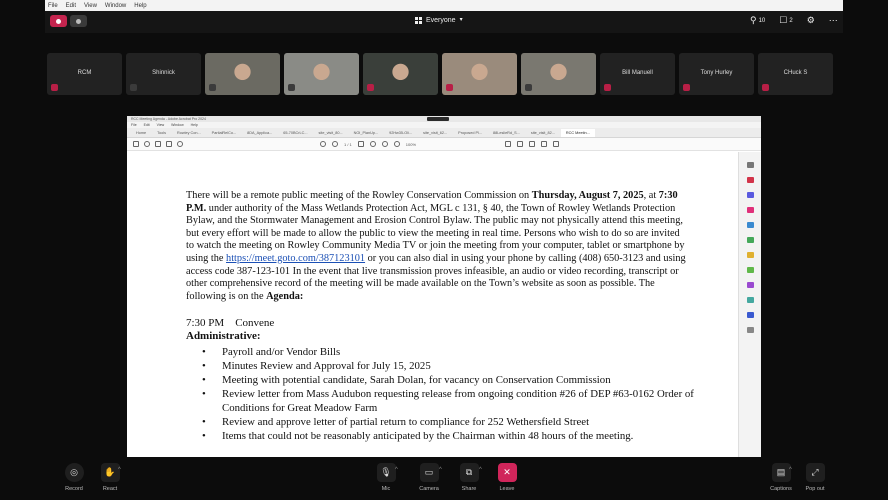 The height and width of the screenshot is (500, 888). I want to click on zoom-in-icon, so click(396, 144).